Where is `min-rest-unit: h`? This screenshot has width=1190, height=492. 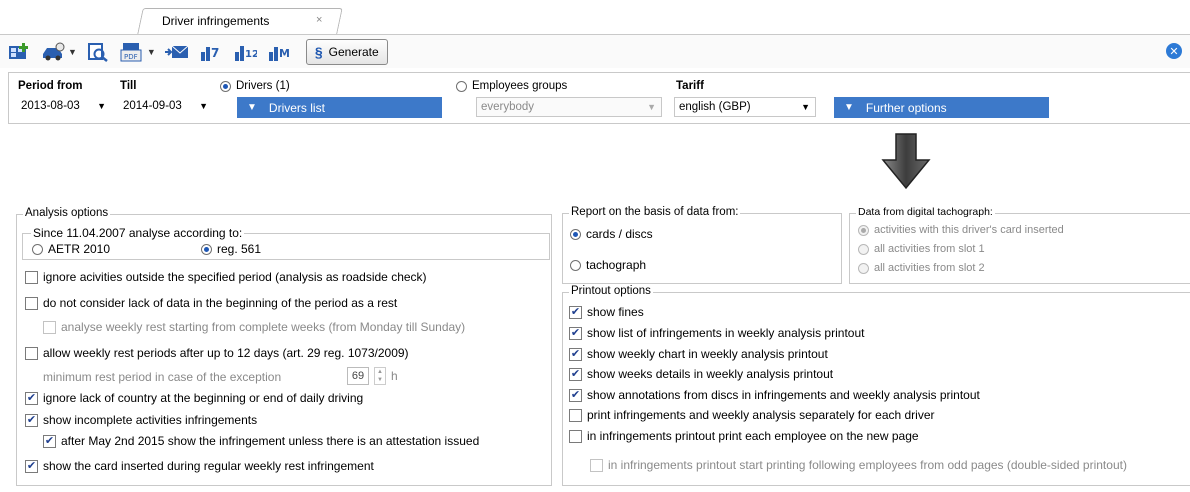 min-rest-unit: h is located at coordinates (394, 376).